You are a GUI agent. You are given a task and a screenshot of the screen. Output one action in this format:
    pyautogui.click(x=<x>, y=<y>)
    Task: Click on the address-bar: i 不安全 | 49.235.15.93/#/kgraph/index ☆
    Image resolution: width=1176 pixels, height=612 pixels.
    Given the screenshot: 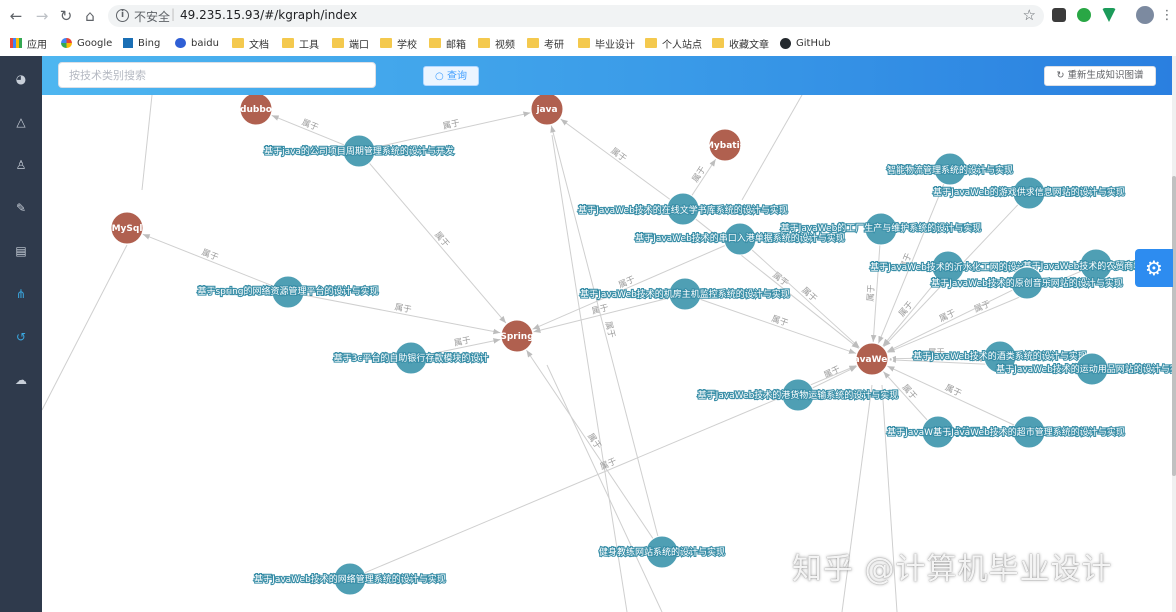 What is the action you would take?
    pyautogui.click(x=576, y=16)
    